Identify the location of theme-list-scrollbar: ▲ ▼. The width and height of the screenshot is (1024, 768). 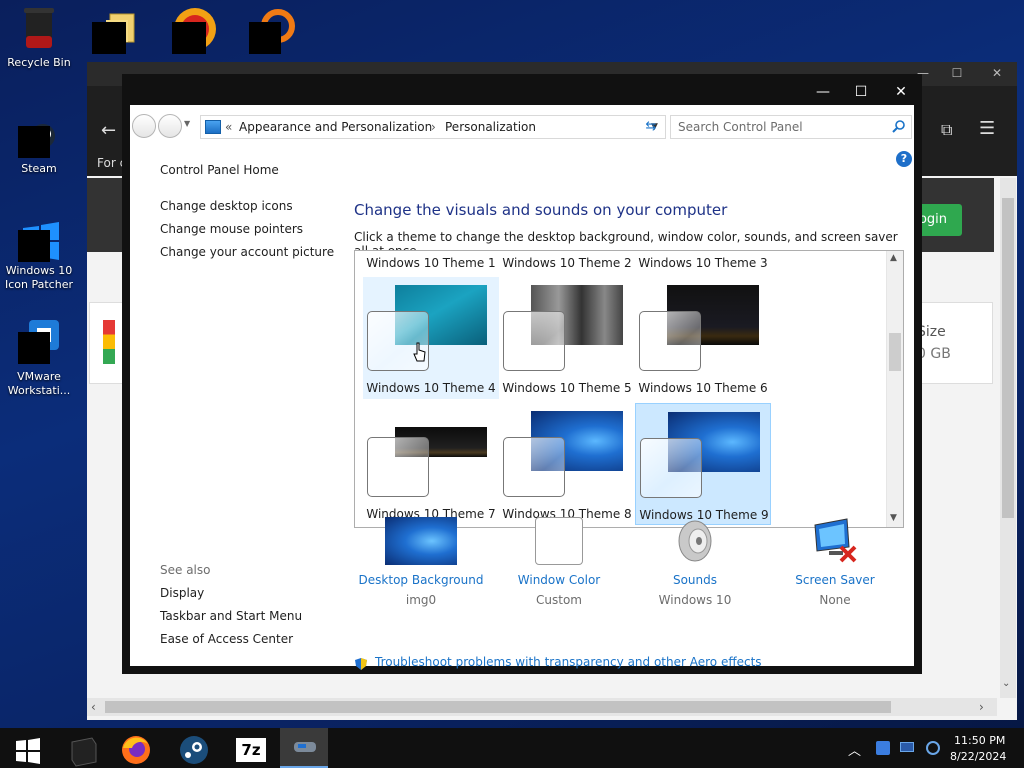
(894, 389).